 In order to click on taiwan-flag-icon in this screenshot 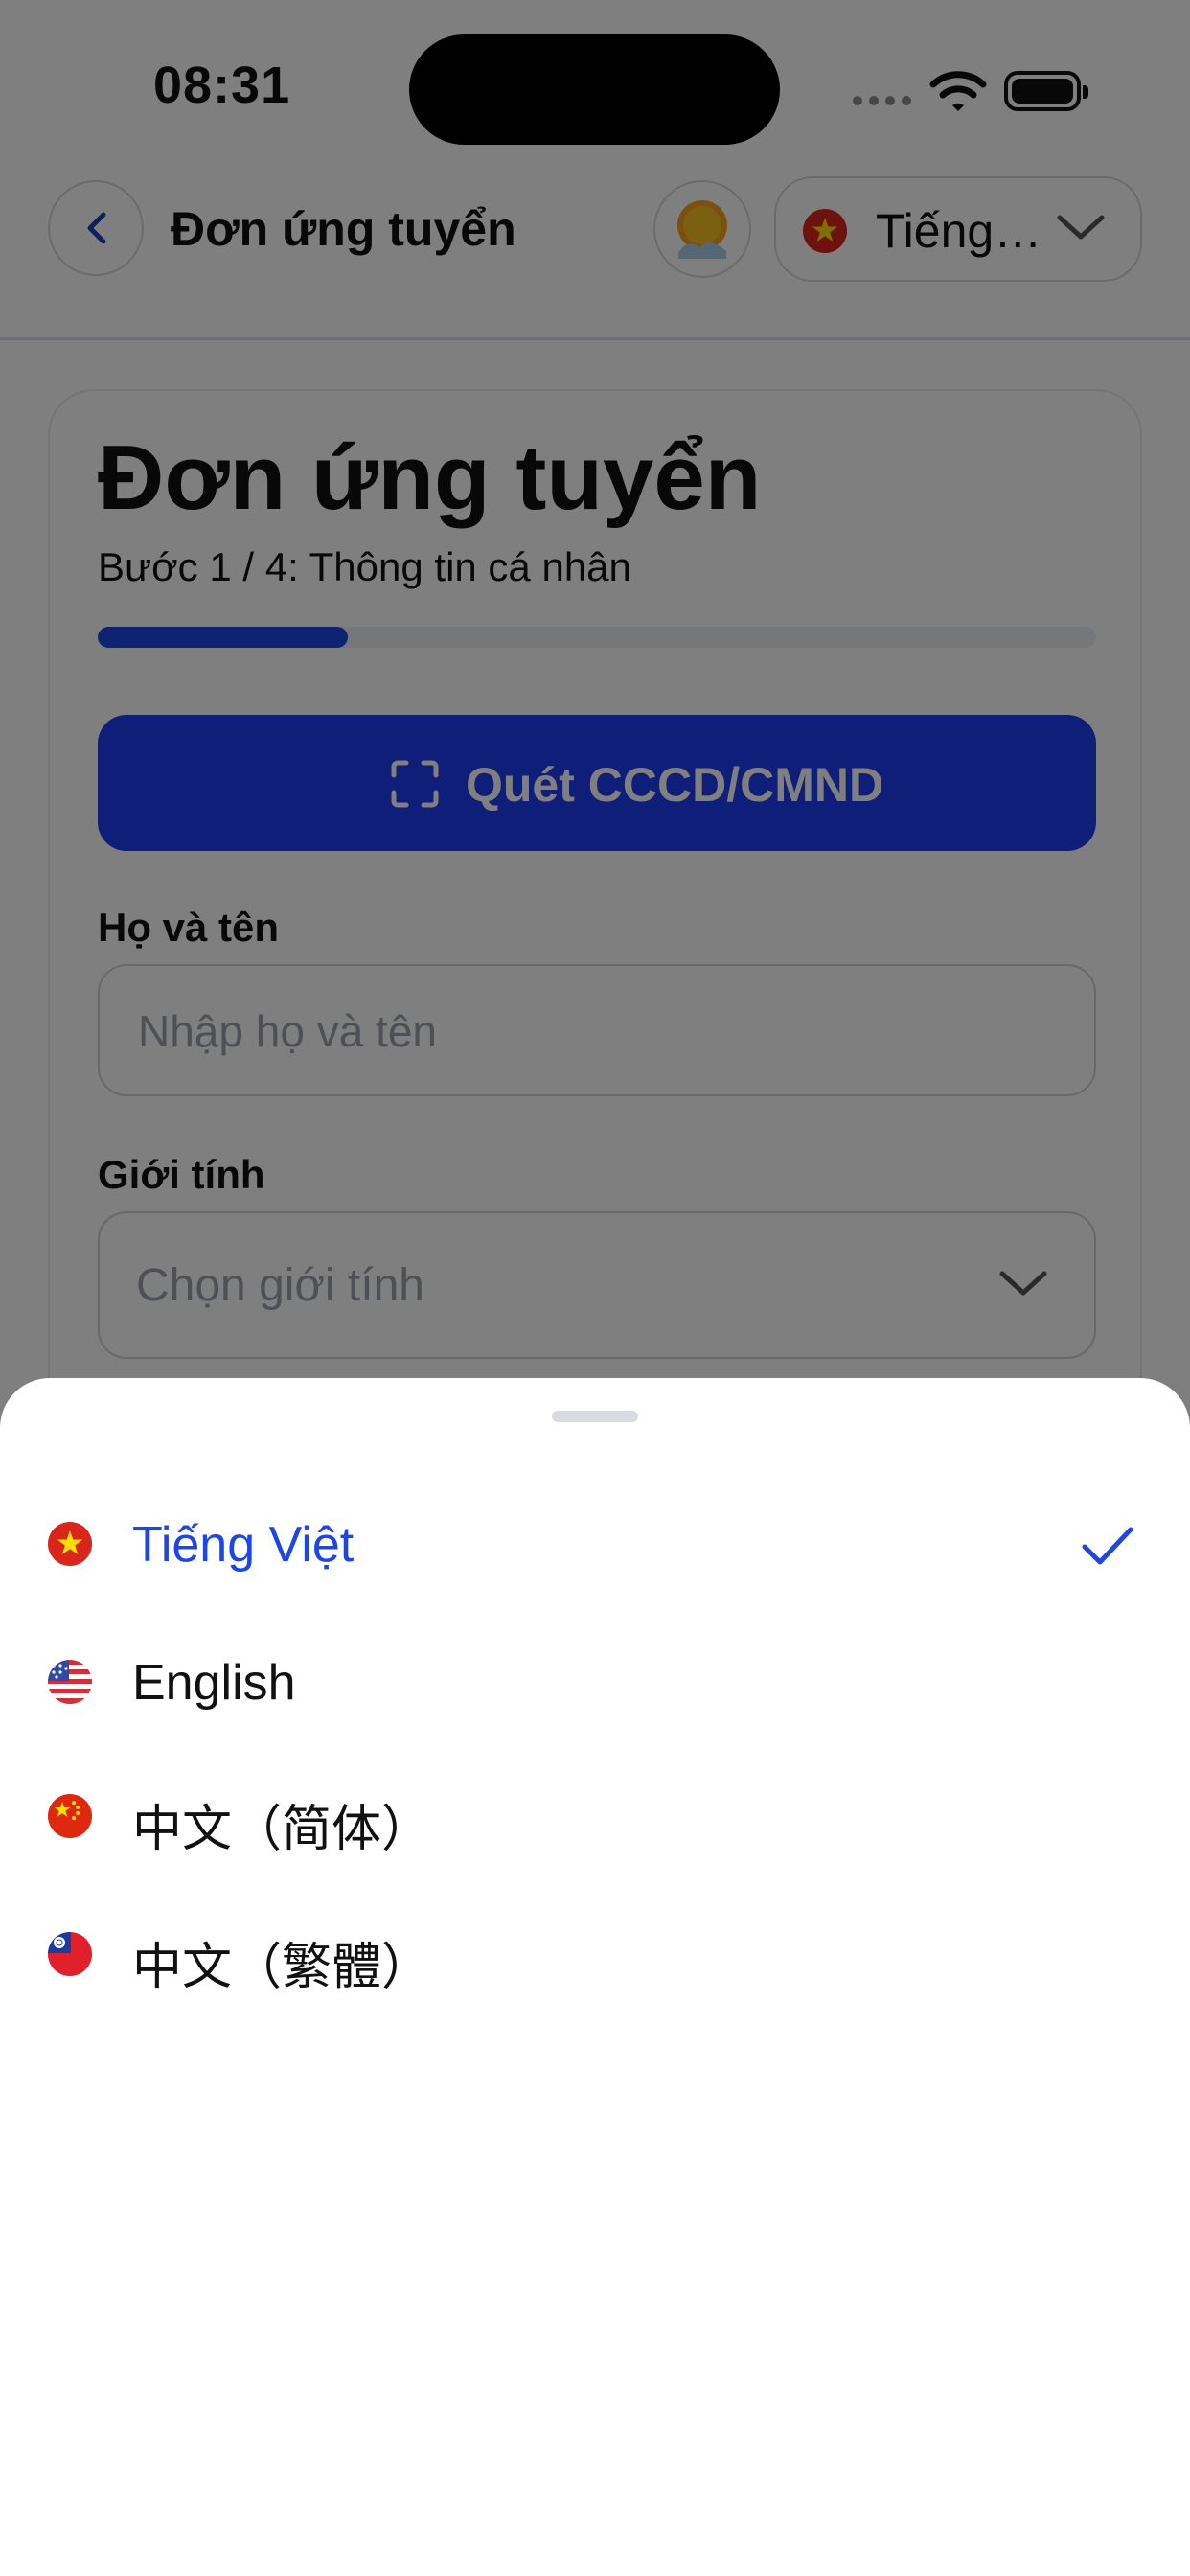, I will do `click(70, 1954)`.